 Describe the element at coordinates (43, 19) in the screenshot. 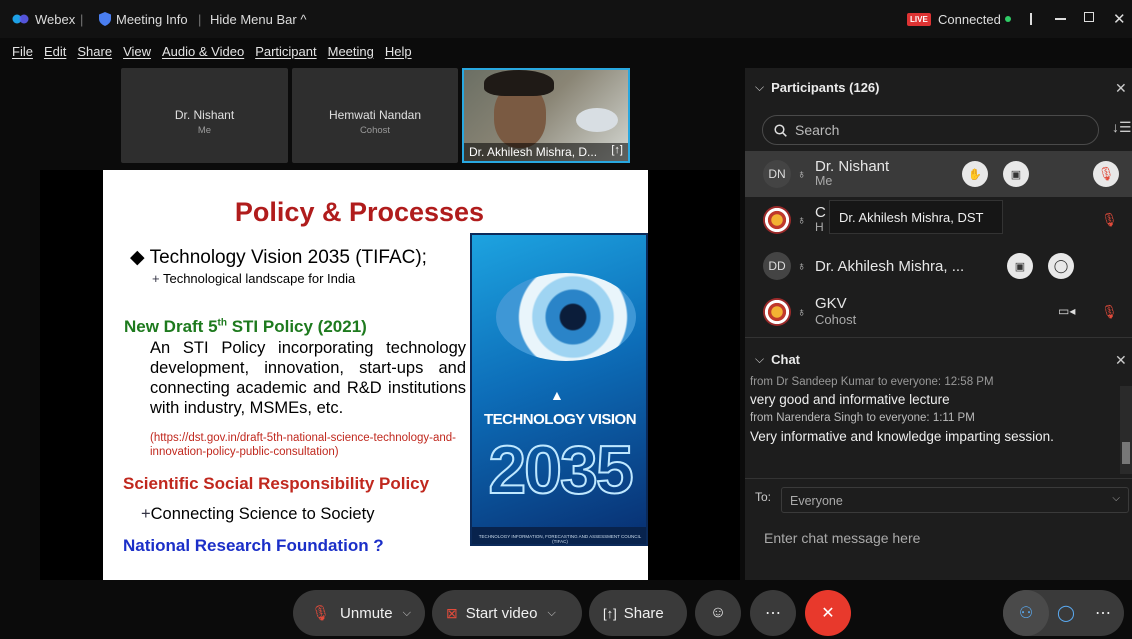

I see `webex-app: Webex` at that location.